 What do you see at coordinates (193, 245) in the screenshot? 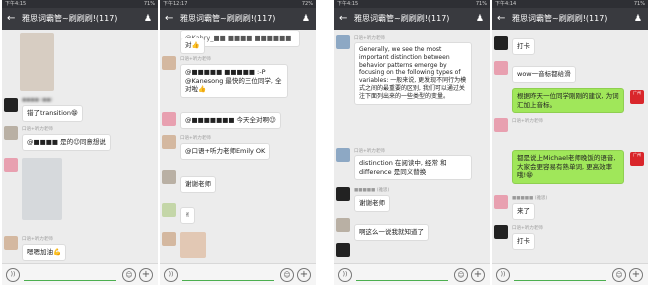
I see `baby-photo` at bounding box center [193, 245].